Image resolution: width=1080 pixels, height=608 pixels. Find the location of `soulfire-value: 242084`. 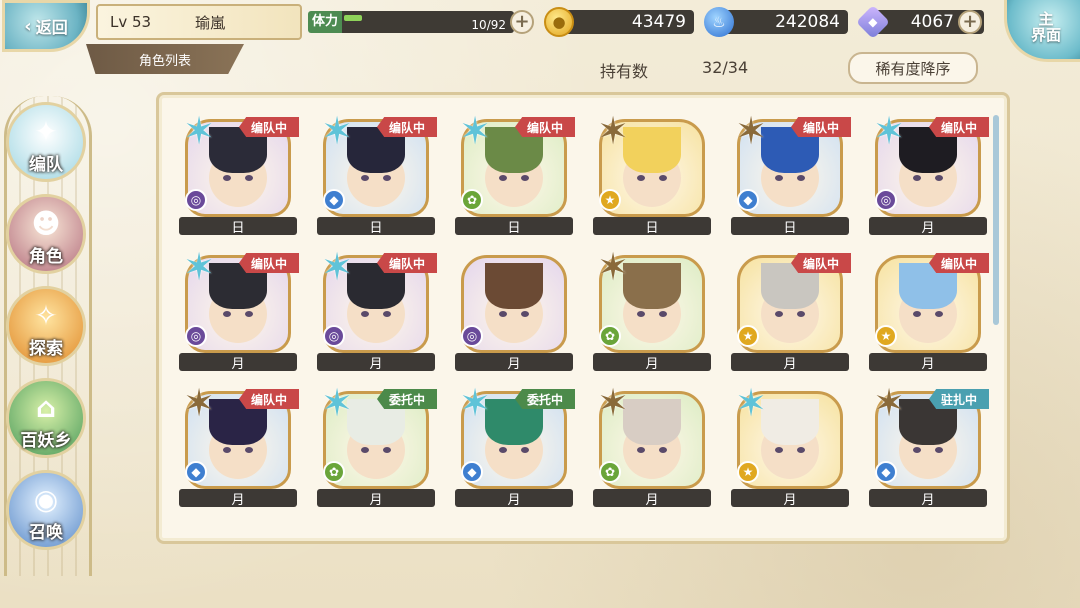

soulfire-value: 242084 is located at coordinates (807, 22).